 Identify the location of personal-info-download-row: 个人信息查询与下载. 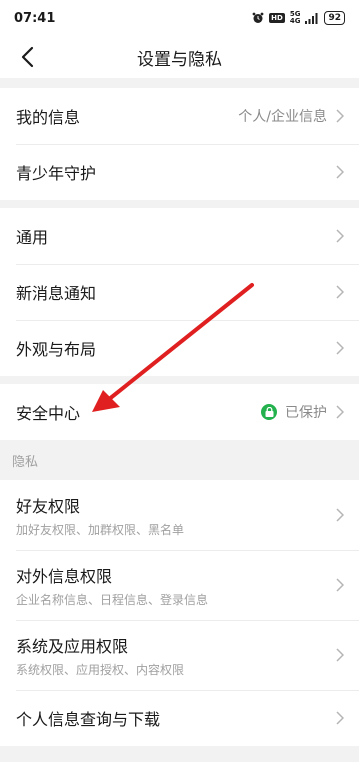
(179, 718).